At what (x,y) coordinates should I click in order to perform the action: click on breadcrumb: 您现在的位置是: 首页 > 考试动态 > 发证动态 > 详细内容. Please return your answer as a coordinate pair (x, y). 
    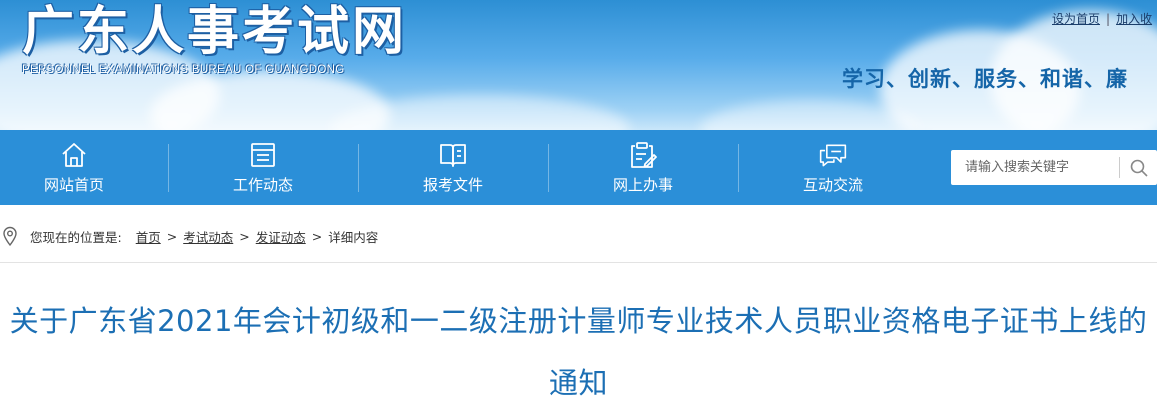
    Looking at the image, I should click on (189, 236).